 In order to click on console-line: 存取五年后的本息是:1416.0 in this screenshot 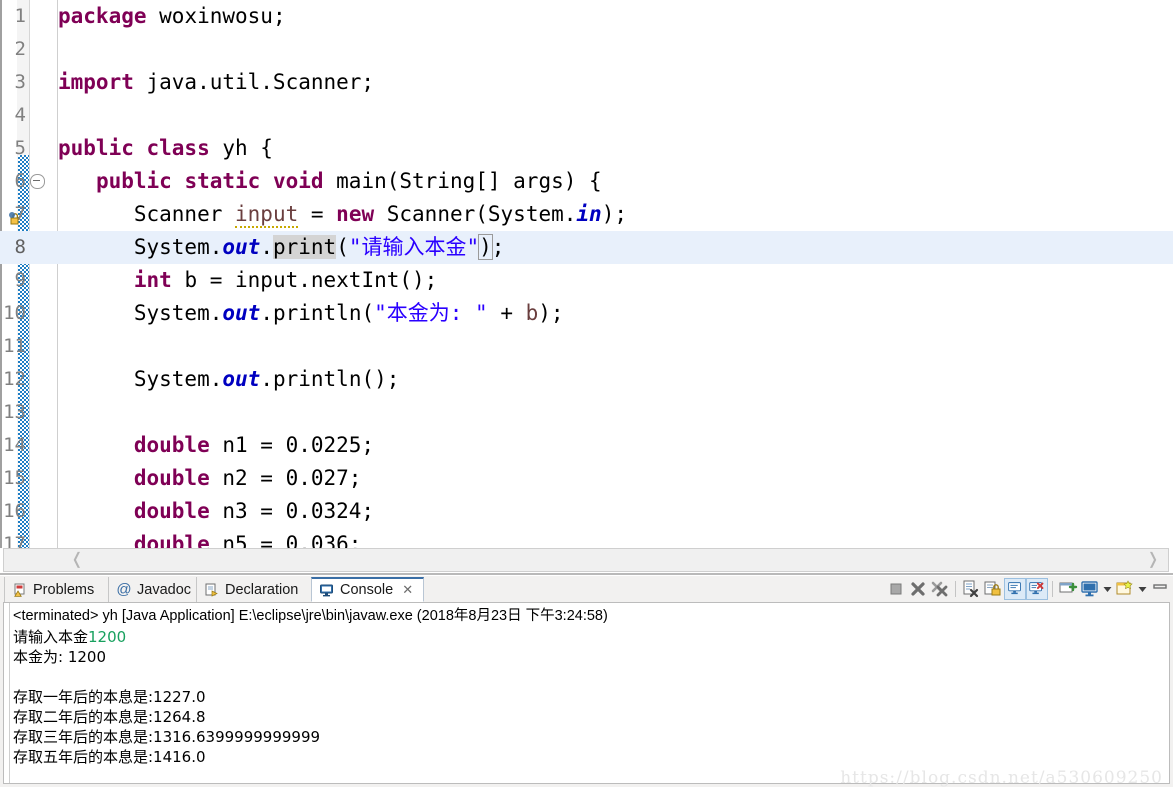, I will do `click(109, 757)`.